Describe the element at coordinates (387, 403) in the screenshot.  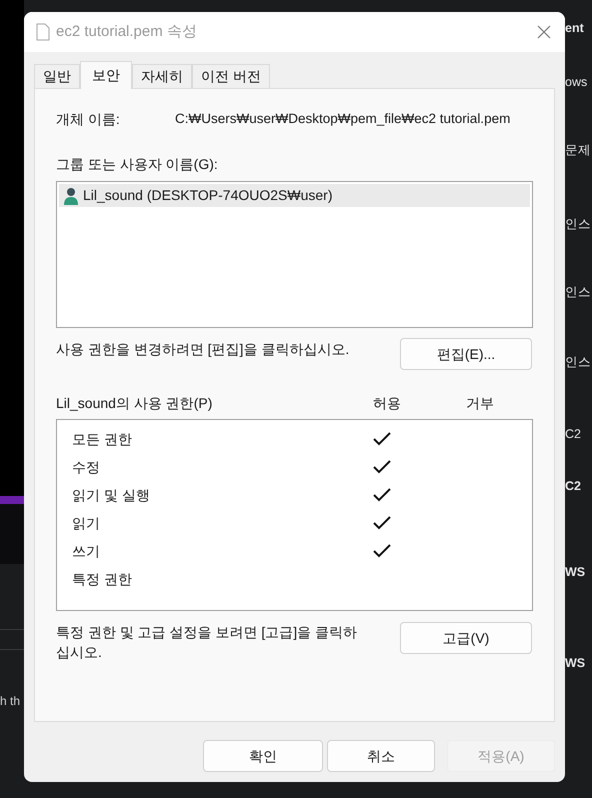
I see `allow-header: 허용` at that location.